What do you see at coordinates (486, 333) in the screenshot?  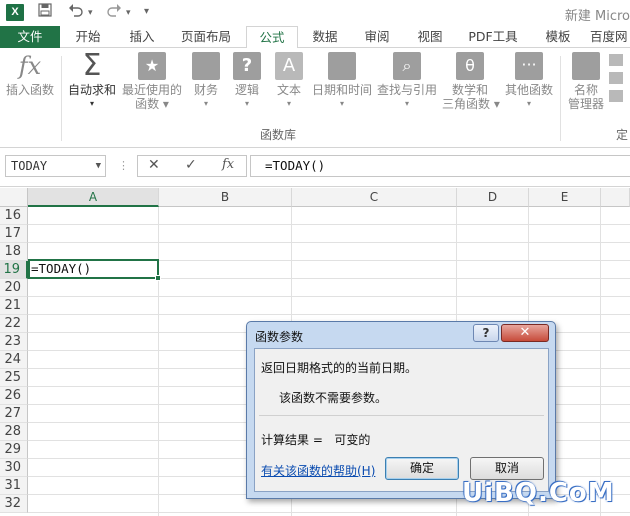 I see `dialog-help-button: ?` at bounding box center [486, 333].